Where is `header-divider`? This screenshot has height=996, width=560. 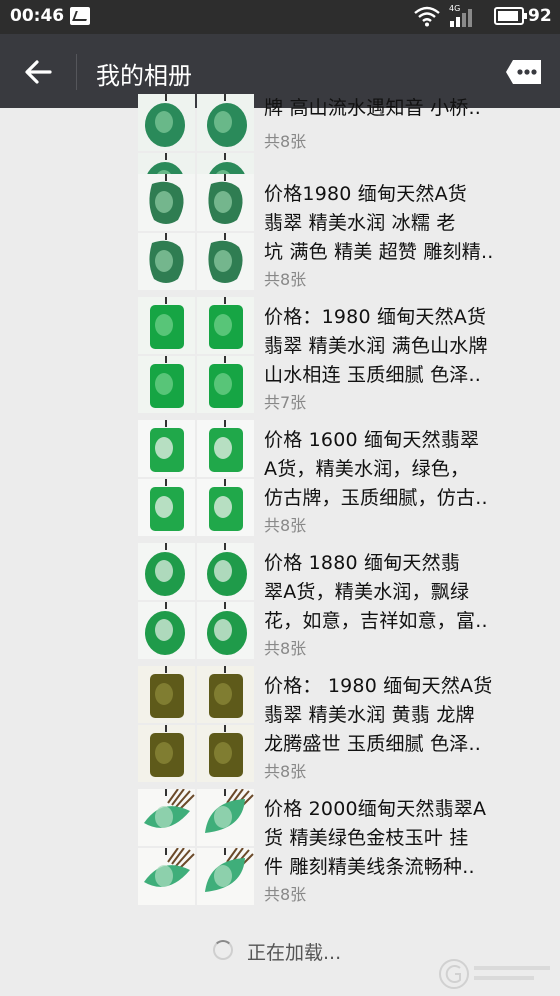 header-divider is located at coordinates (76, 72).